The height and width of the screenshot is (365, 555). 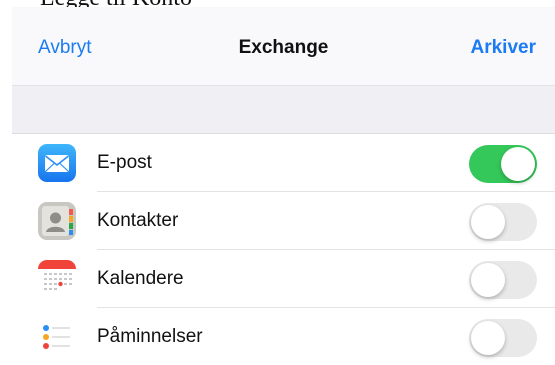 What do you see at coordinates (124, 162) in the screenshot?
I see `item-label: E-post` at bounding box center [124, 162].